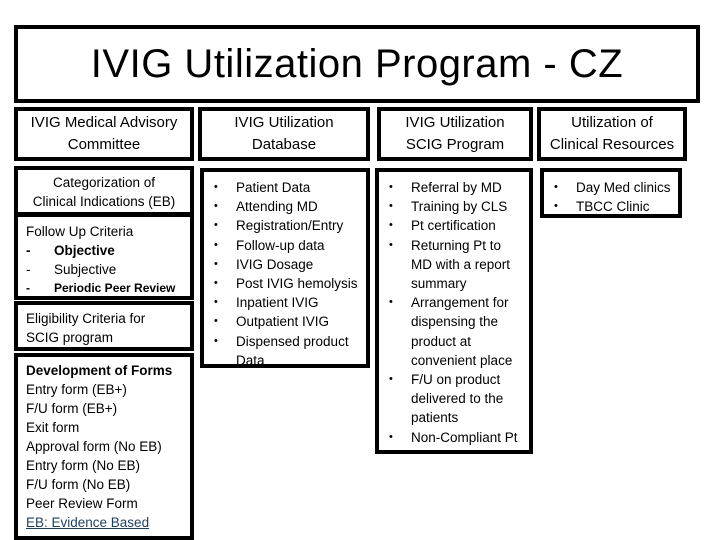  I want to click on header-clinical-resources: Utilization of Clinical Resources, so click(612, 134).